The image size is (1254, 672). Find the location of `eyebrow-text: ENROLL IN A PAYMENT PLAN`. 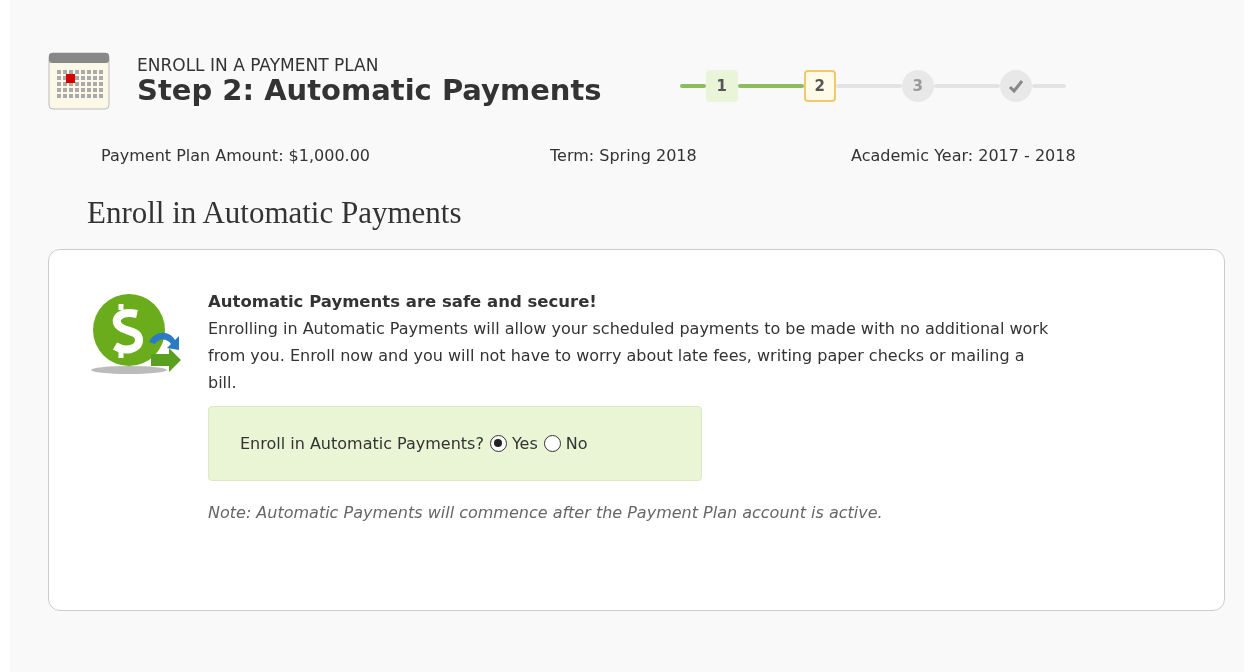

eyebrow-text: ENROLL IN A PAYMENT PLAN is located at coordinates (258, 65).